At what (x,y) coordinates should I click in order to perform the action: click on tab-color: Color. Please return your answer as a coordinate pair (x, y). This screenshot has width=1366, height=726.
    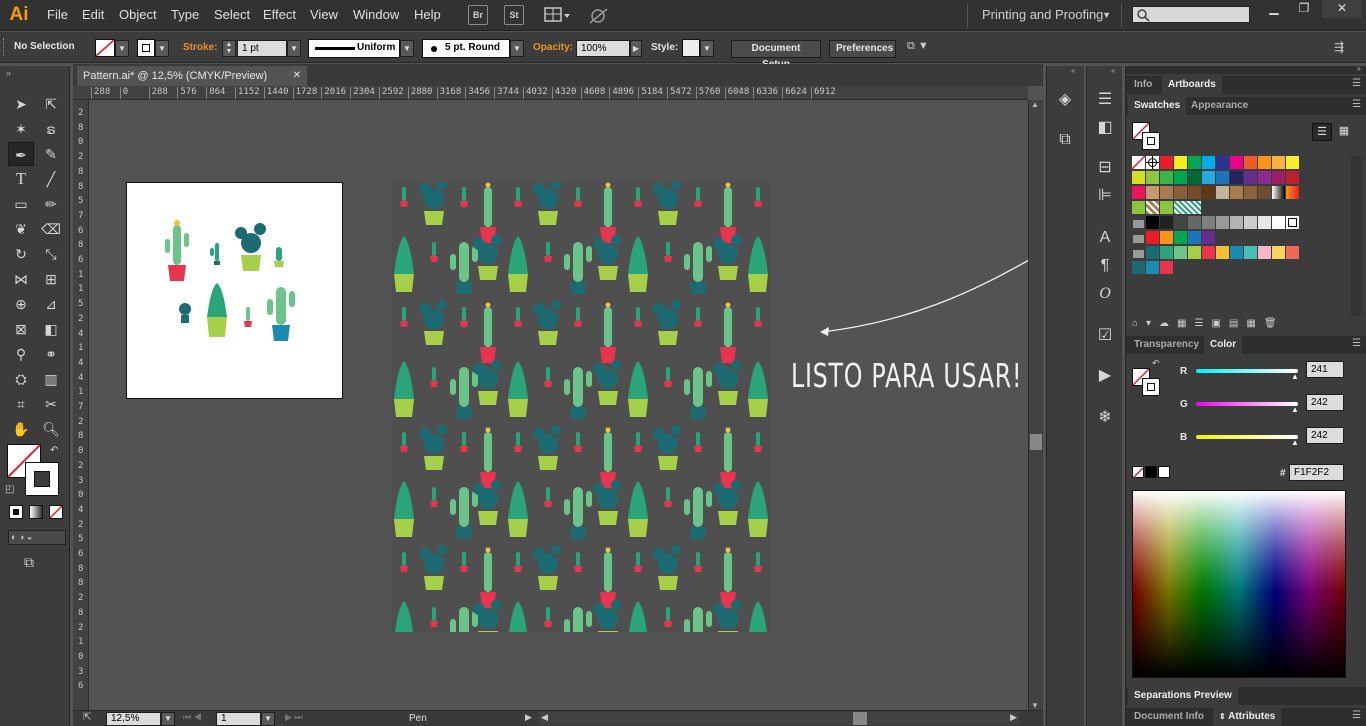
    Looking at the image, I should click on (1223, 345).